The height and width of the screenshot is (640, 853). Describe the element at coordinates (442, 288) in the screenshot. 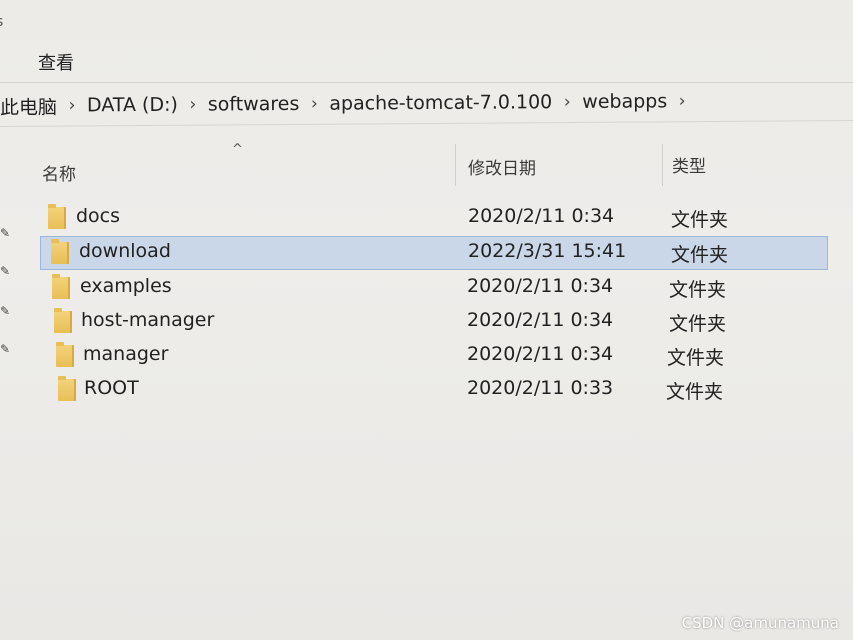

I see `file-row: examples 2020/2/11 0:34 文件夹` at that location.